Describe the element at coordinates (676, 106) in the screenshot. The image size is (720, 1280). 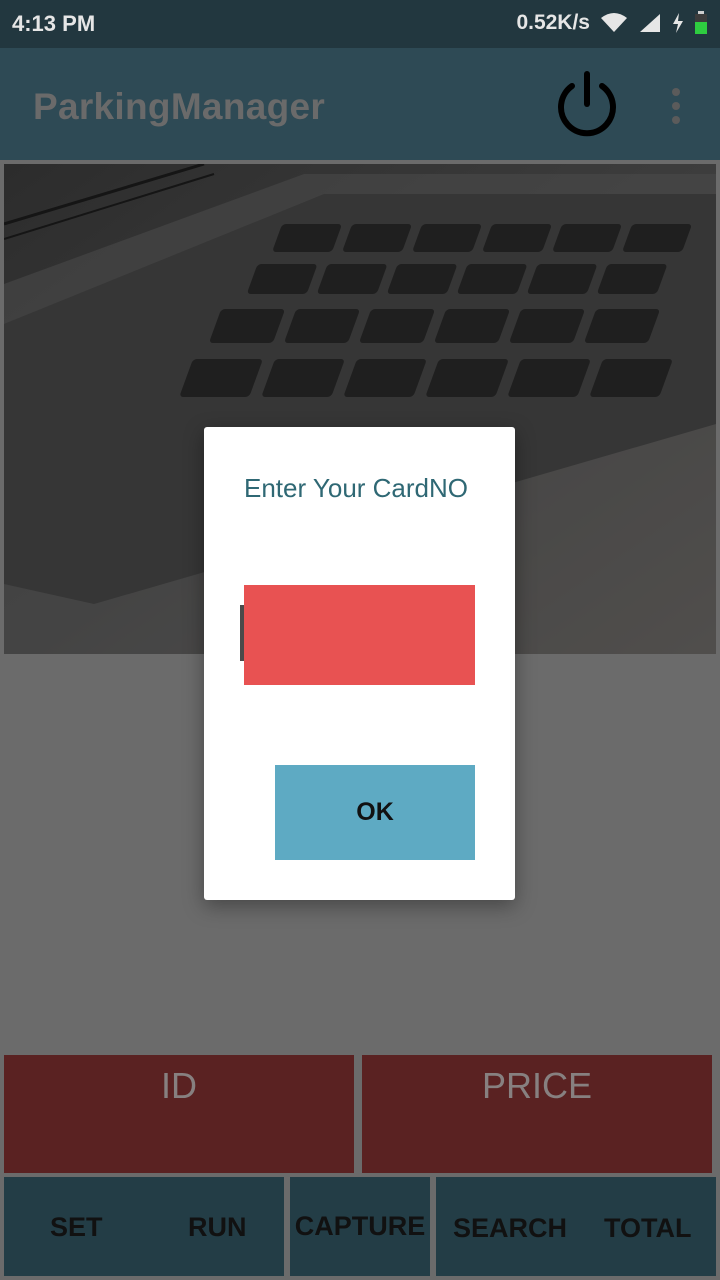
I see `more-vert-icon` at that location.